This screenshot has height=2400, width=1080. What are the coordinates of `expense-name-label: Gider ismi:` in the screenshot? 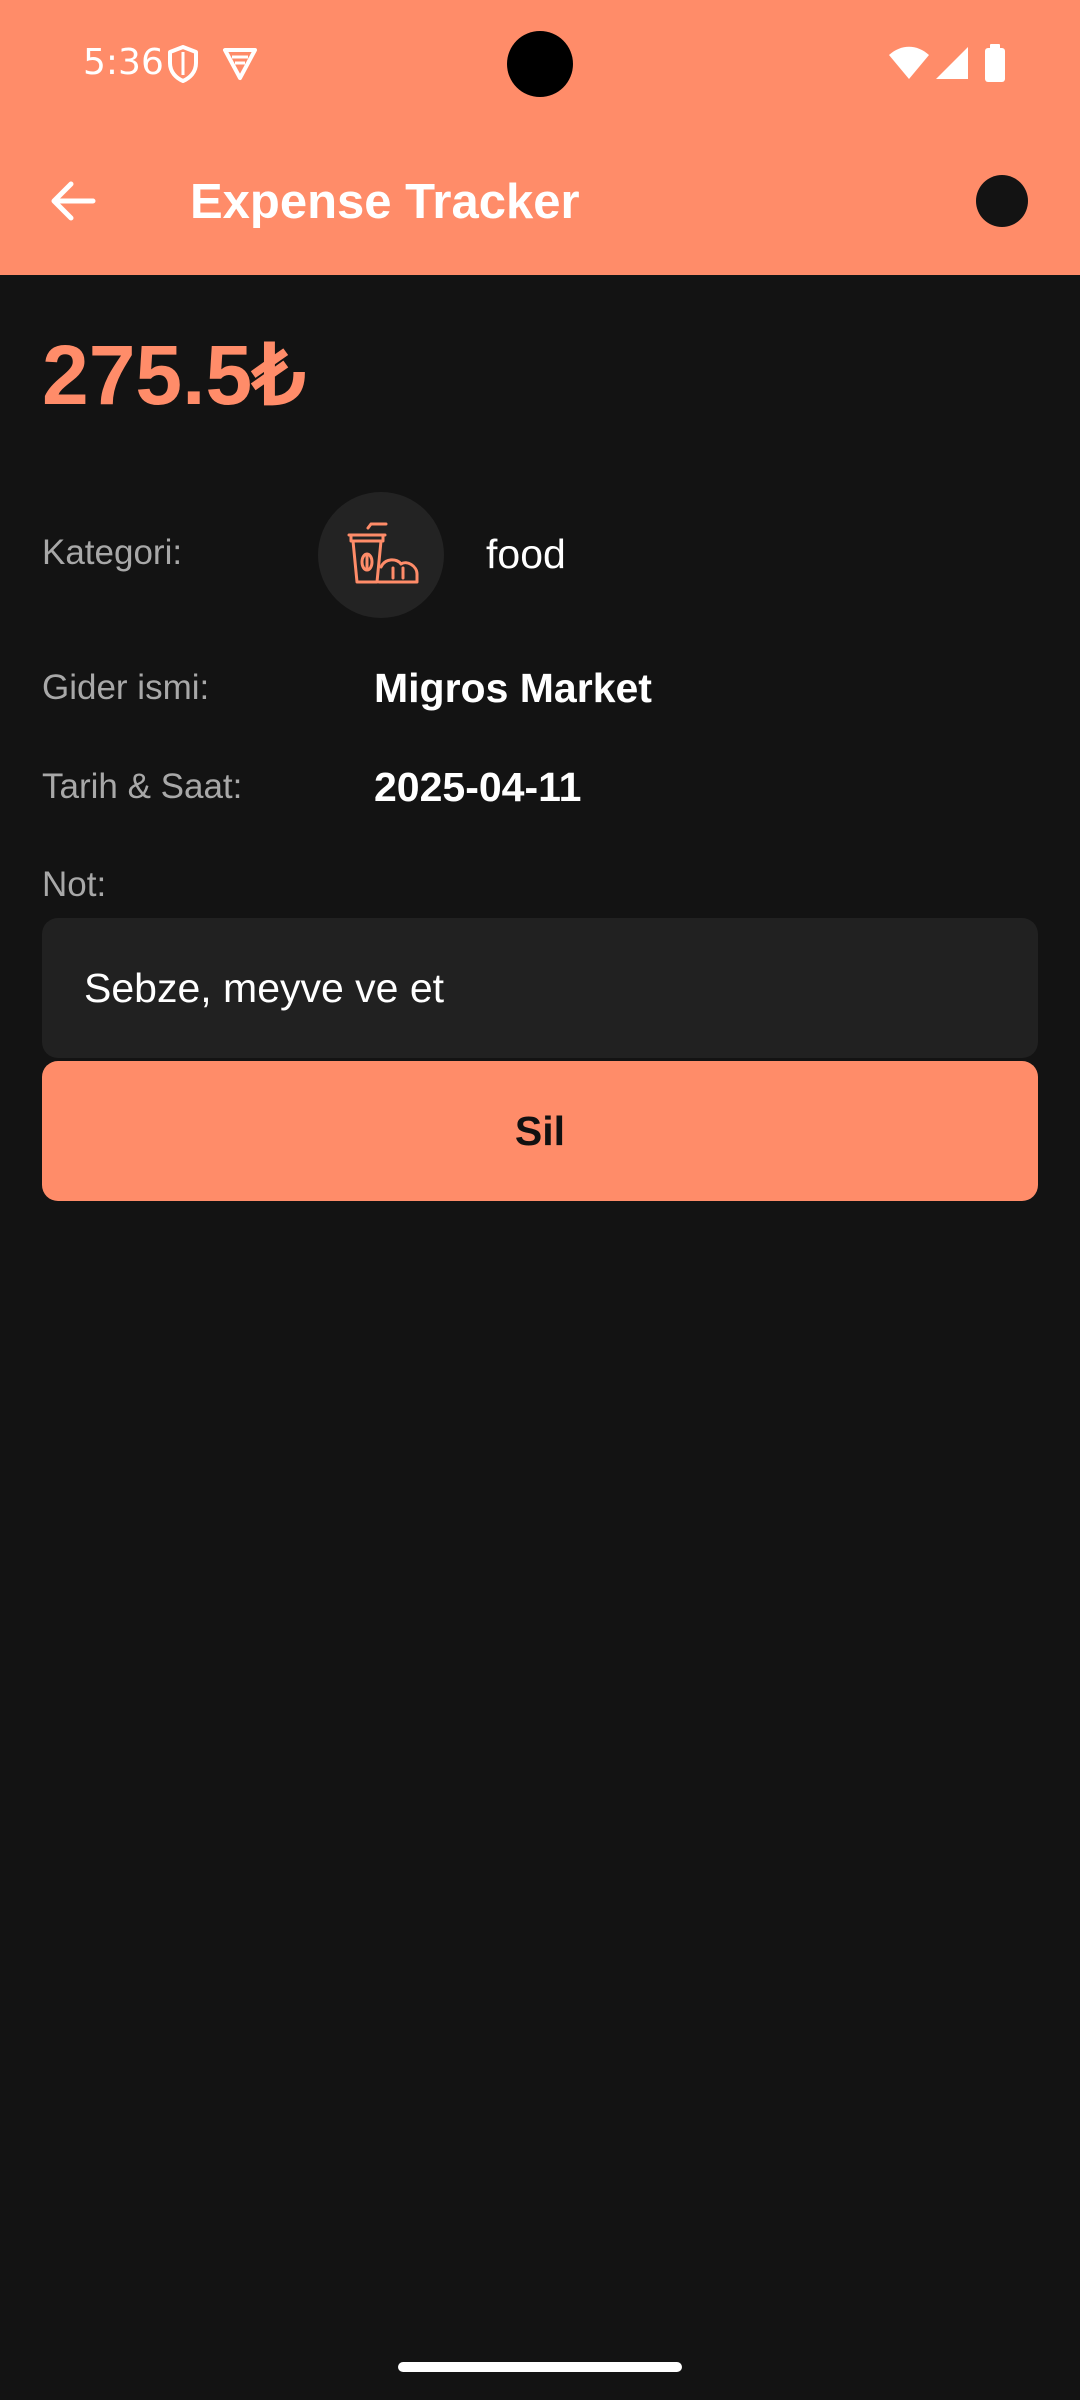 It's located at (126, 687).